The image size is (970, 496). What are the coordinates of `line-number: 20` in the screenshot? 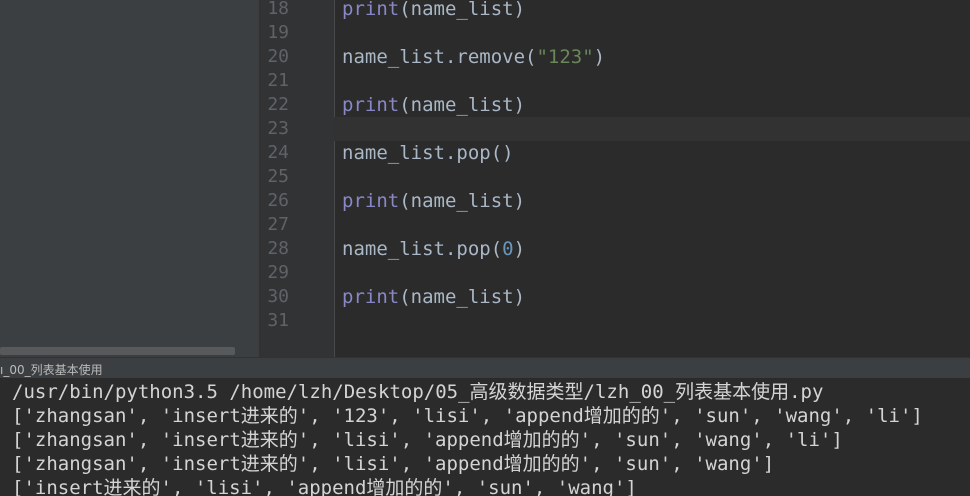 It's located at (278, 56).